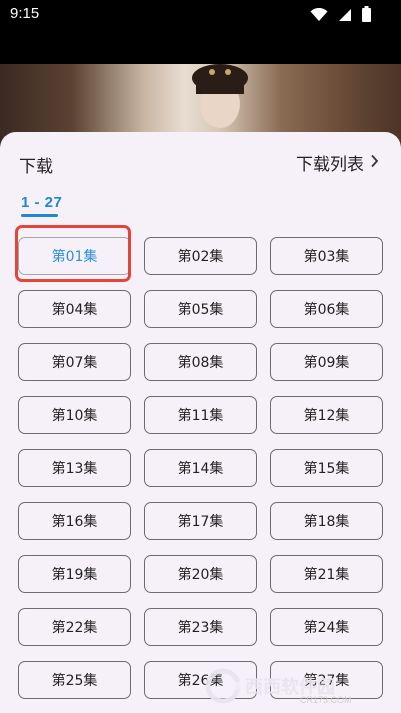  Describe the element at coordinates (319, 16) in the screenshot. I see `wifi-icon` at that location.